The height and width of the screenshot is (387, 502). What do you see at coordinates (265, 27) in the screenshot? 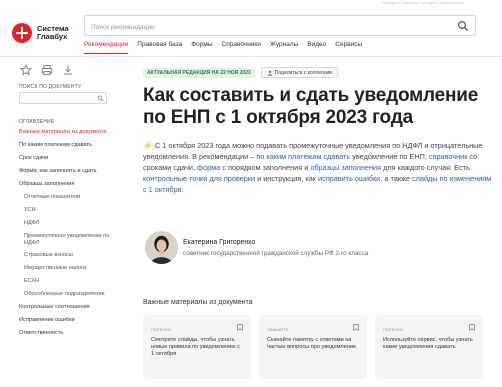
I see `search-input` at bounding box center [265, 27].